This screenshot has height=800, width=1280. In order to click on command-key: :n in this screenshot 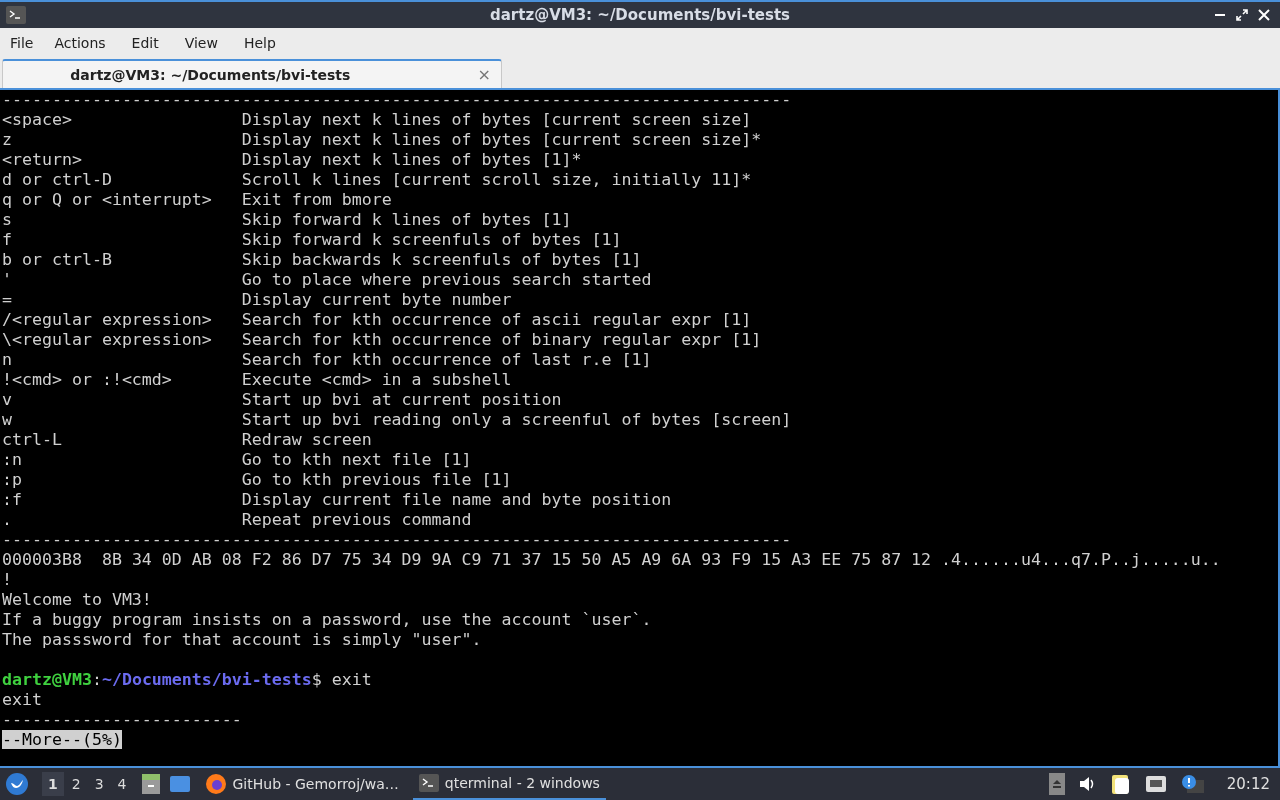, I will do `click(122, 460)`.